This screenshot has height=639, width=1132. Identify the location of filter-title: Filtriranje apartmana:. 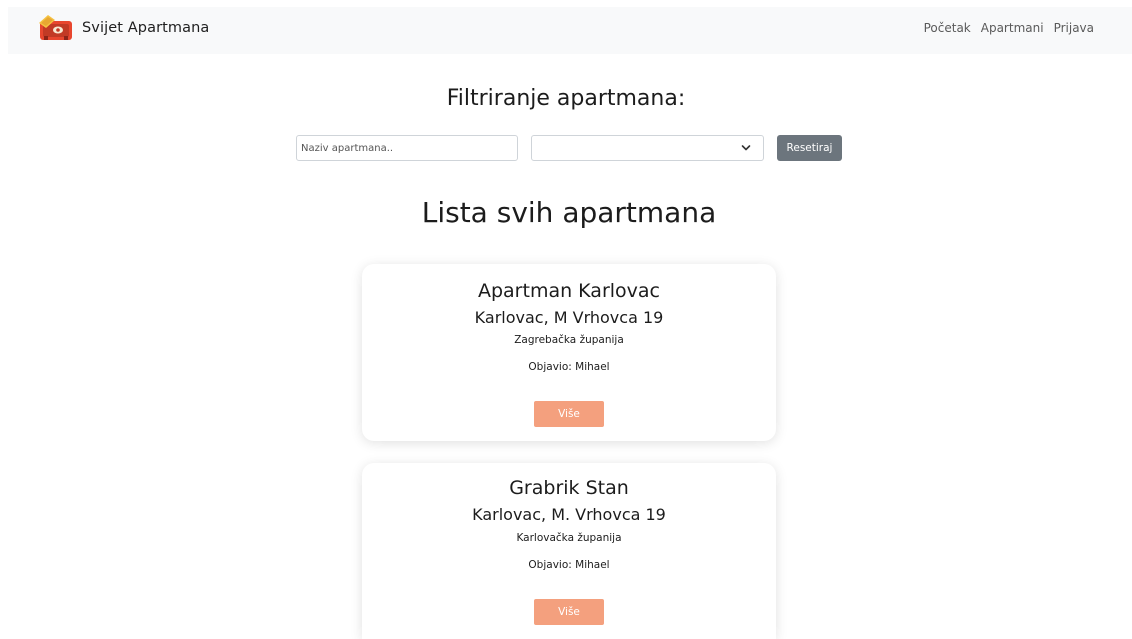
(566, 98).